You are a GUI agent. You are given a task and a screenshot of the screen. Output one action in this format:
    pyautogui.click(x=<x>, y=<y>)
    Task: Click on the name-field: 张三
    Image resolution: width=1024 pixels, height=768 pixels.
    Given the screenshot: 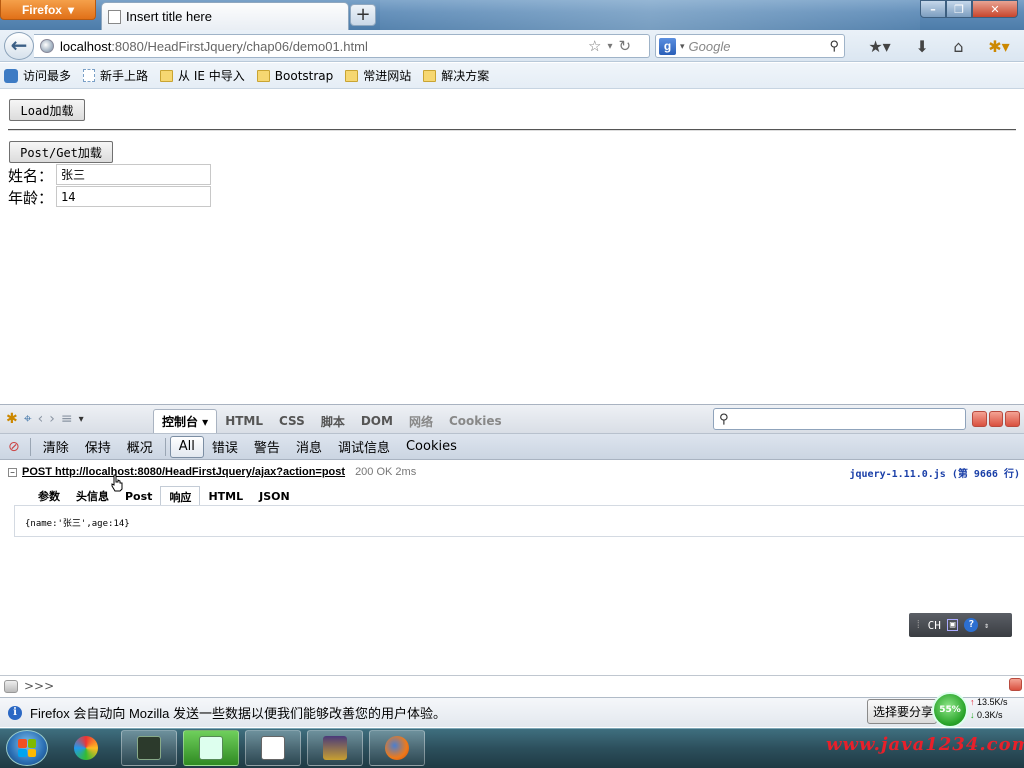 What is the action you would take?
    pyautogui.click(x=133, y=174)
    